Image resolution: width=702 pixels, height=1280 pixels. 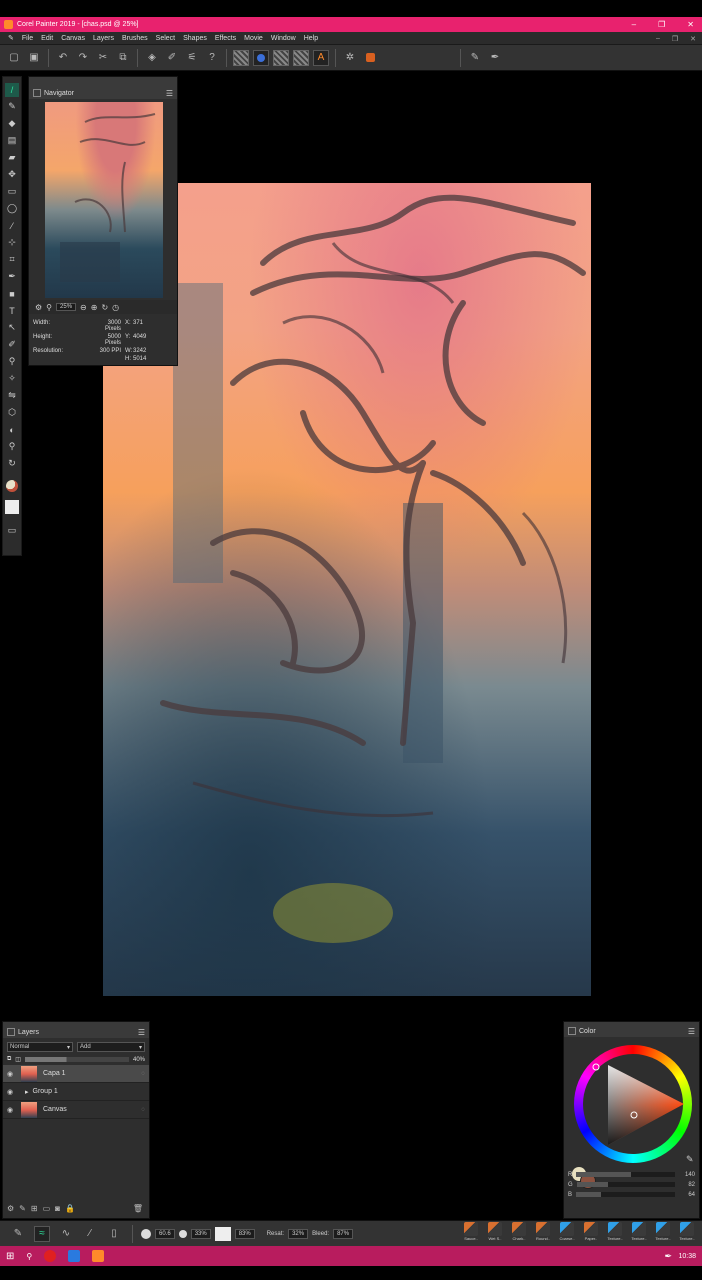 I want to click on minimize-button: –, so click(x=634, y=24).